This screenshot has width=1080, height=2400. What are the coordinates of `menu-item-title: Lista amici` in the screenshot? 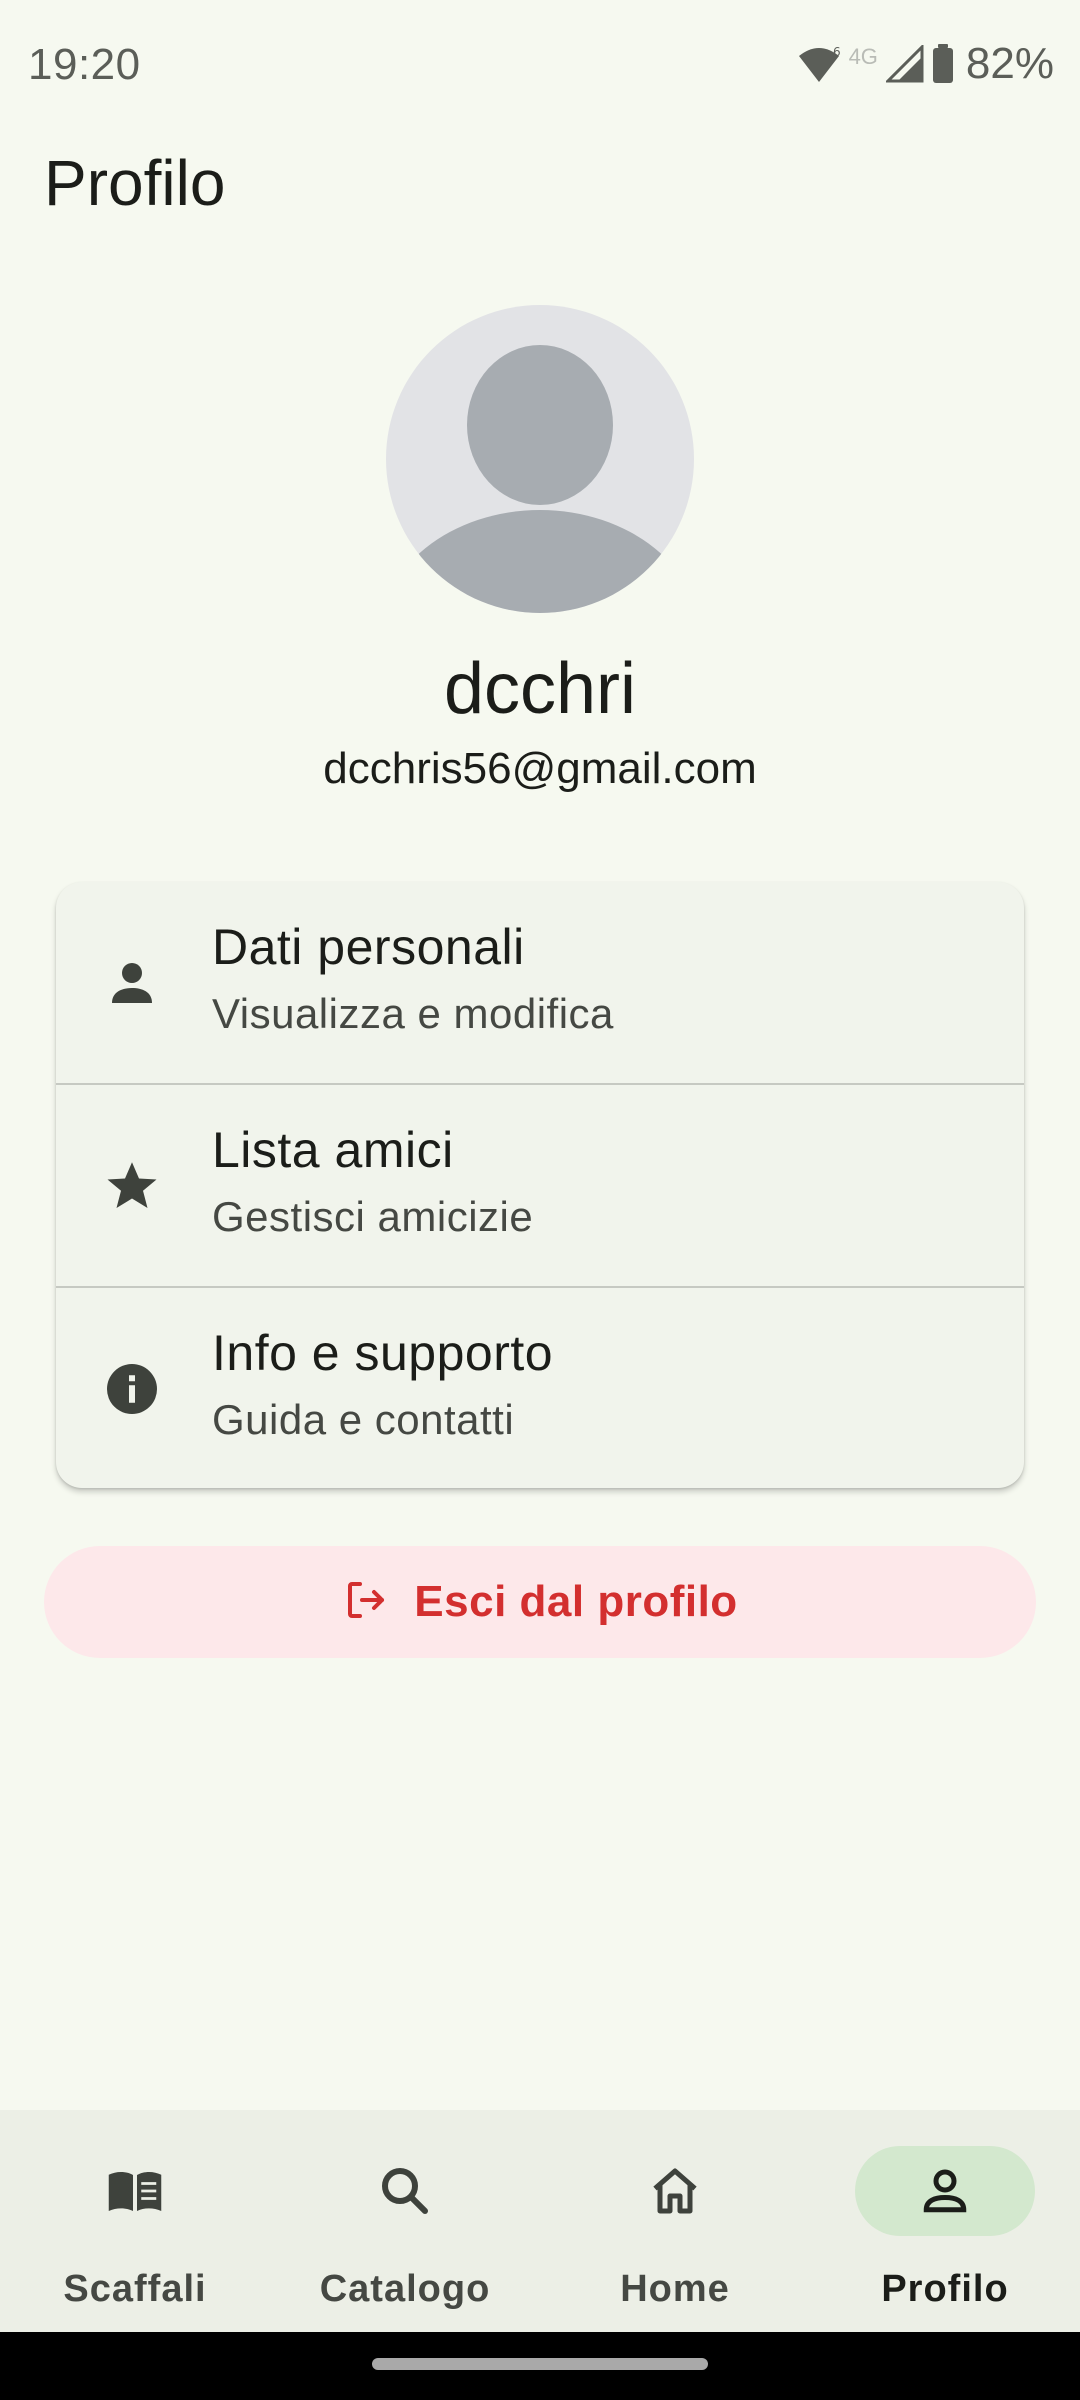 It's located at (333, 1150).